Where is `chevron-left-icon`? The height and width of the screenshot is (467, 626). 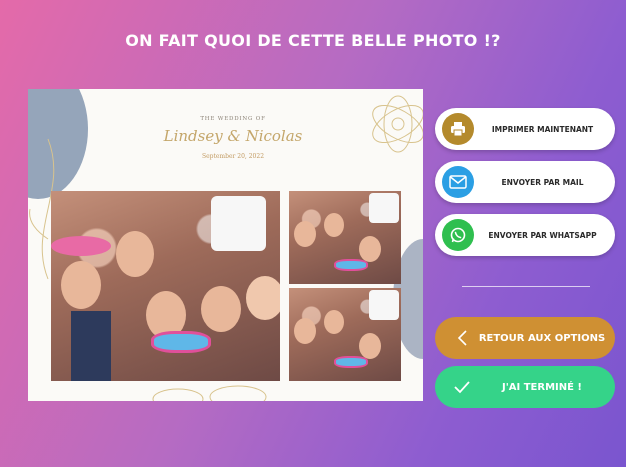
chevron-left-icon is located at coordinates (462, 338).